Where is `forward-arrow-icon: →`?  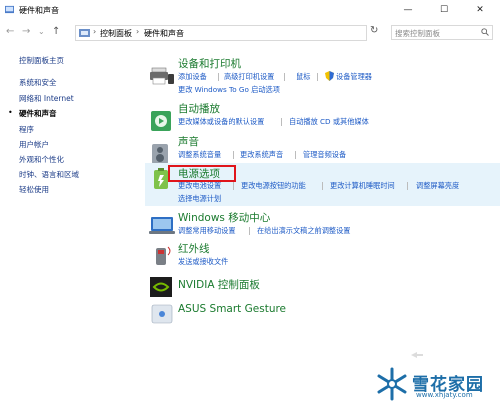
forward-arrow-icon: → is located at coordinates (26, 31).